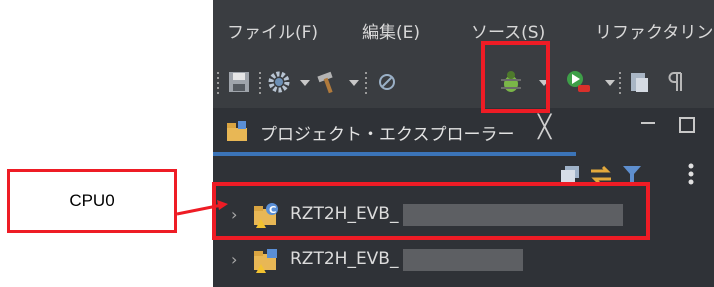 This screenshot has height=287, width=714. Describe the element at coordinates (328, 82) in the screenshot. I see `hammer-icon` at that location.